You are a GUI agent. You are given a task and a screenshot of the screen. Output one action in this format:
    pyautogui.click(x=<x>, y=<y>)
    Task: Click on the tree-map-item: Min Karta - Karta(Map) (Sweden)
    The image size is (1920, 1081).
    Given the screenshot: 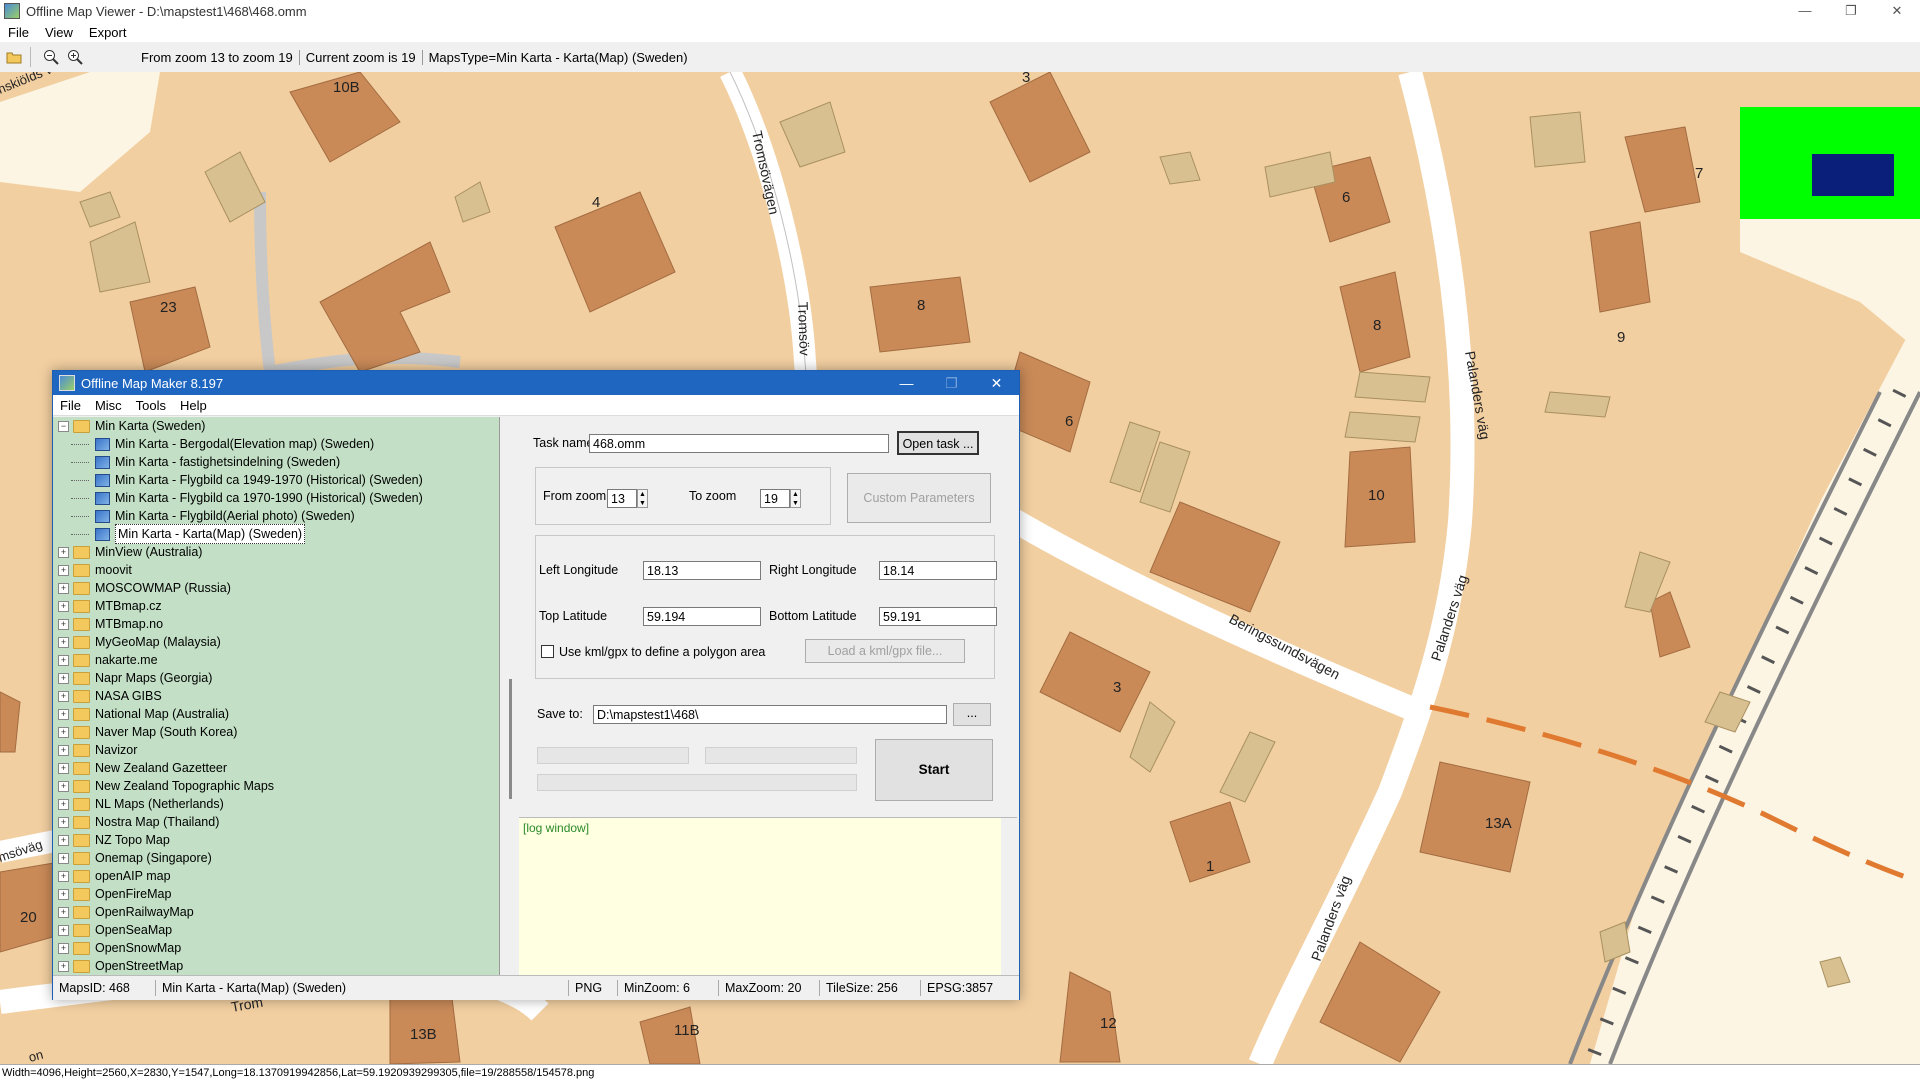 What is the action you would take?
    pyautogui.click(x=276, y=534)
    